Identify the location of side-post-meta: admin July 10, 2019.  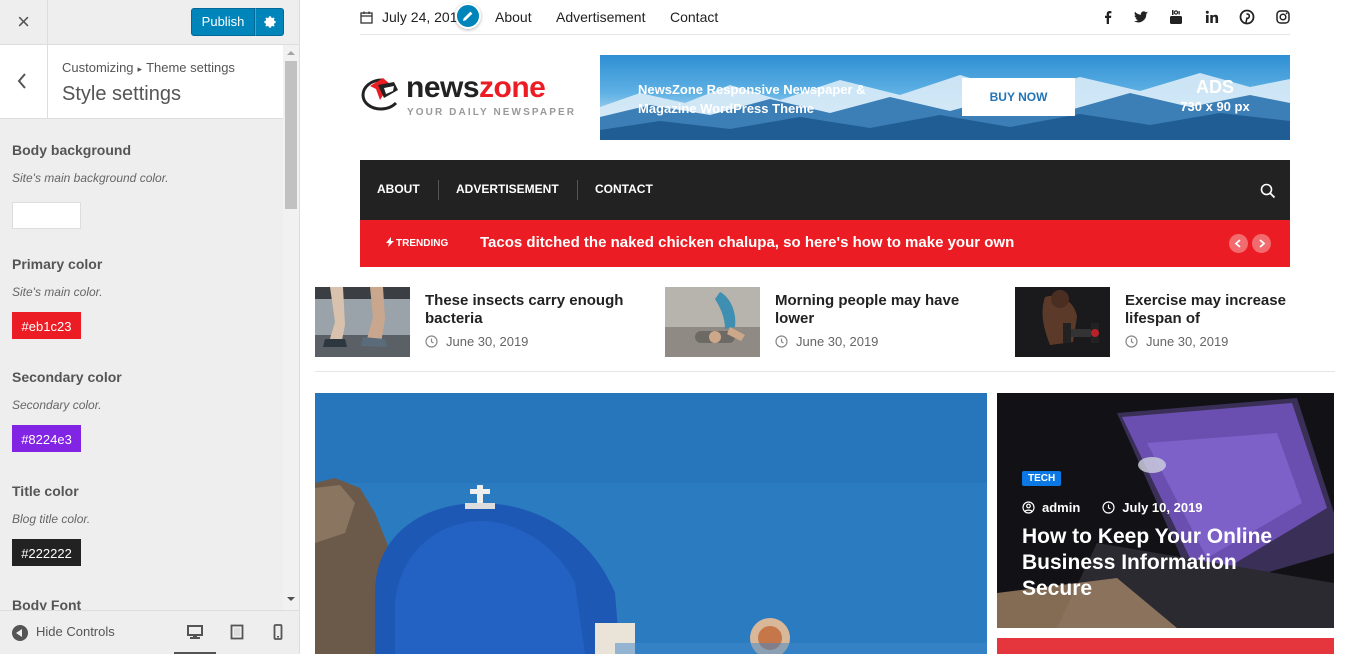
(1112, 507).